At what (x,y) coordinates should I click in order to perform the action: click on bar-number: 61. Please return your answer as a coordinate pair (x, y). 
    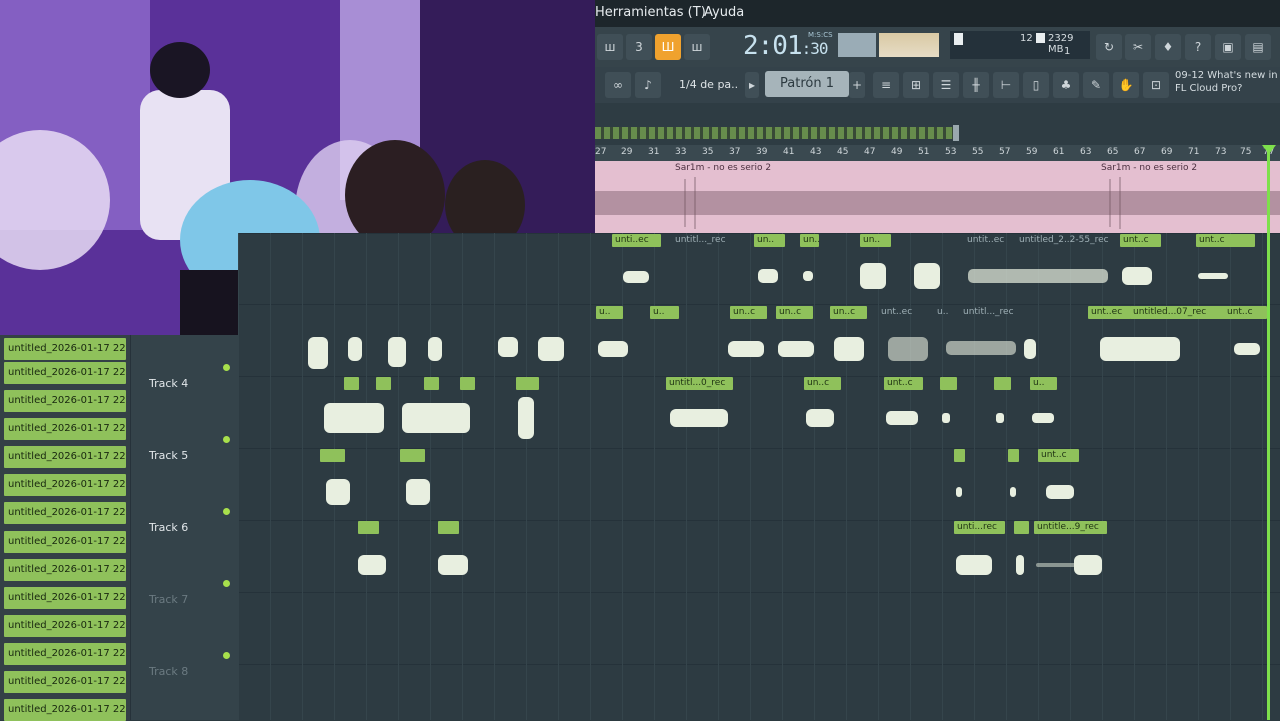
    Looking at the image, I should click on (1059, 152).